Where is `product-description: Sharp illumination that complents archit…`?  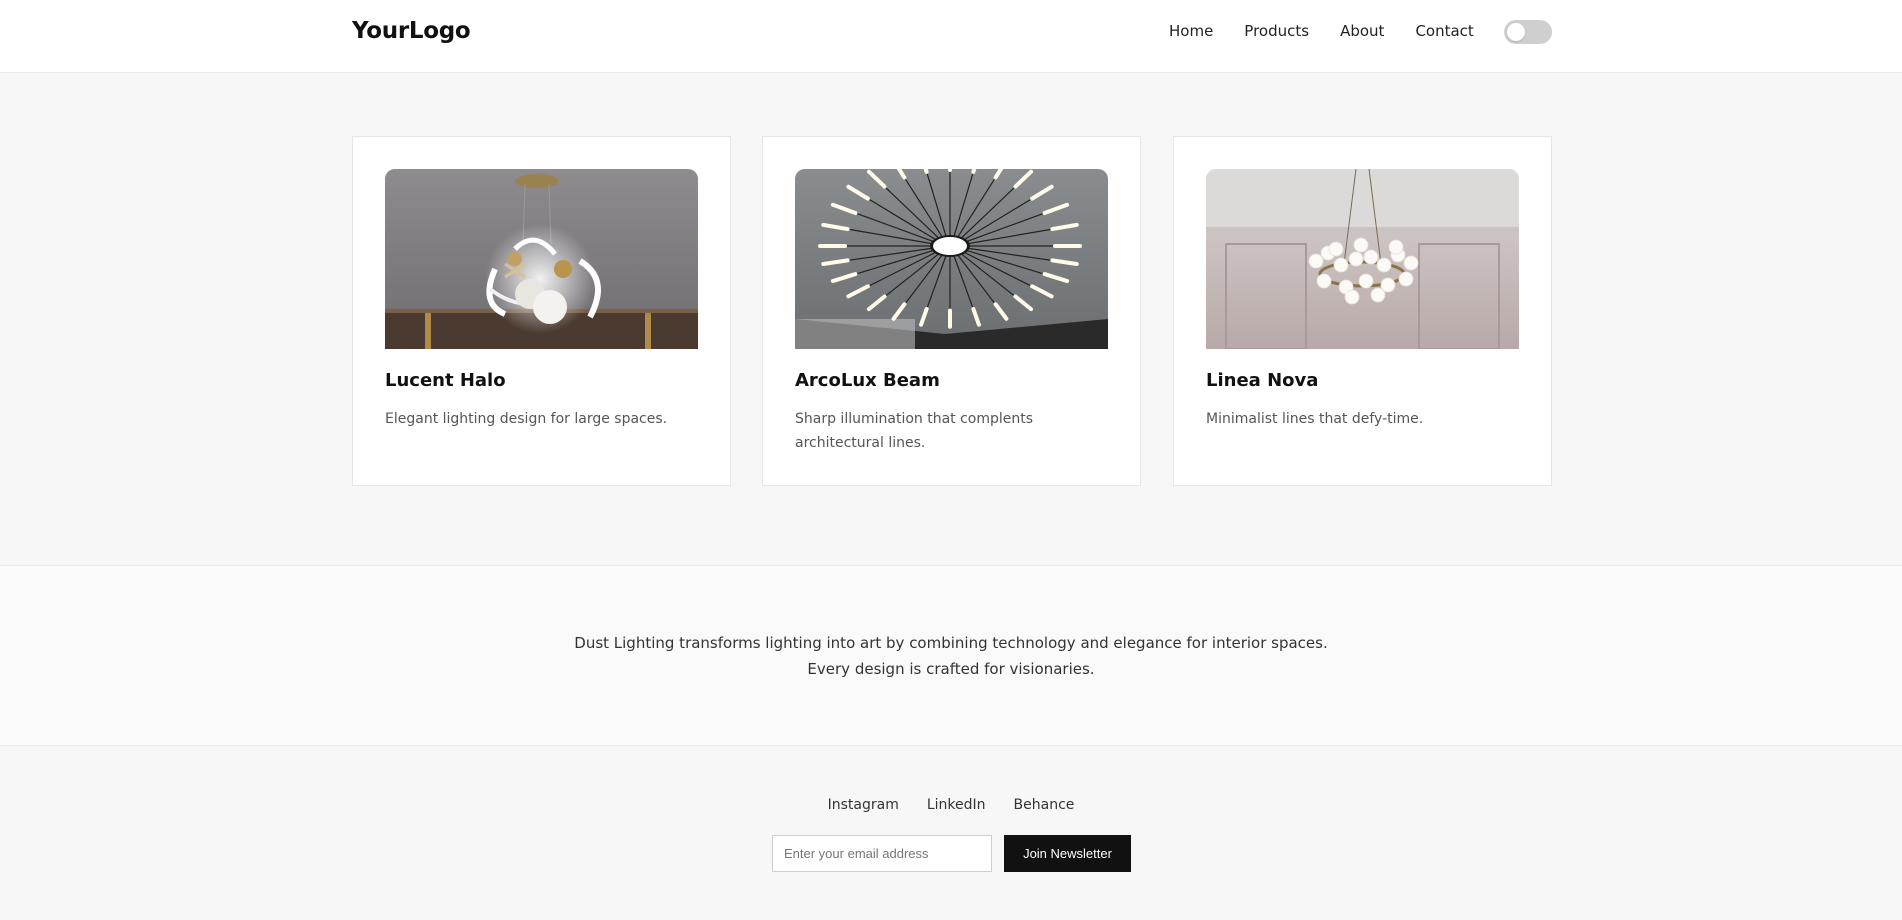 product-description: Sharp illumination that complents archit… is located at coordinates (914, 431).